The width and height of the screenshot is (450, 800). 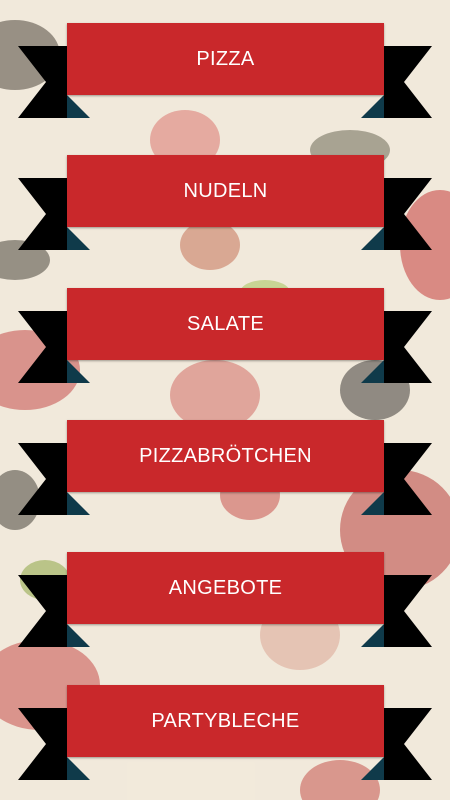 I want to click on menu-item-angebote: ANGEBOTE, so click(x=225, y=602).